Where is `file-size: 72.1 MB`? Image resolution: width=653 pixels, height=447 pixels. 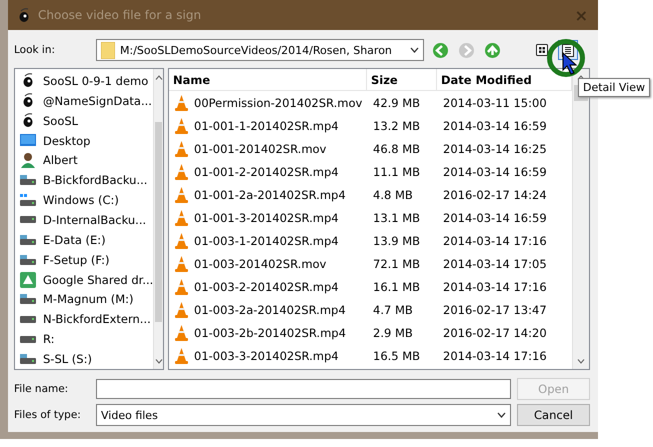
file-size: 72.1 MB is located at coordinates (396, 263).